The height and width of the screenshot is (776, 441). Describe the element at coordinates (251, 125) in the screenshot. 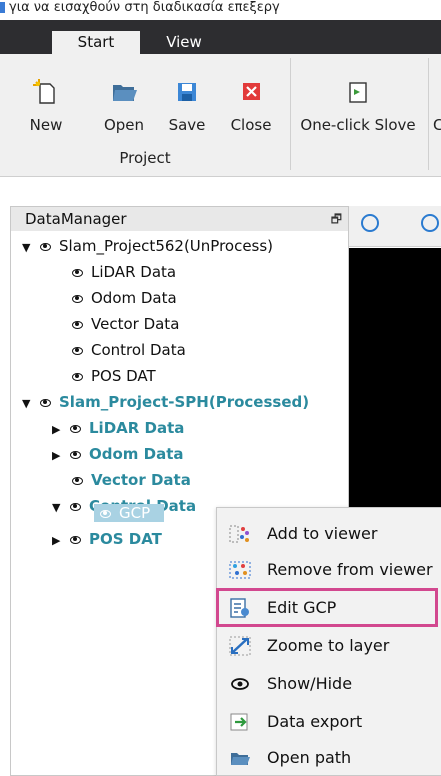

I see `close-label: Close` at that location.